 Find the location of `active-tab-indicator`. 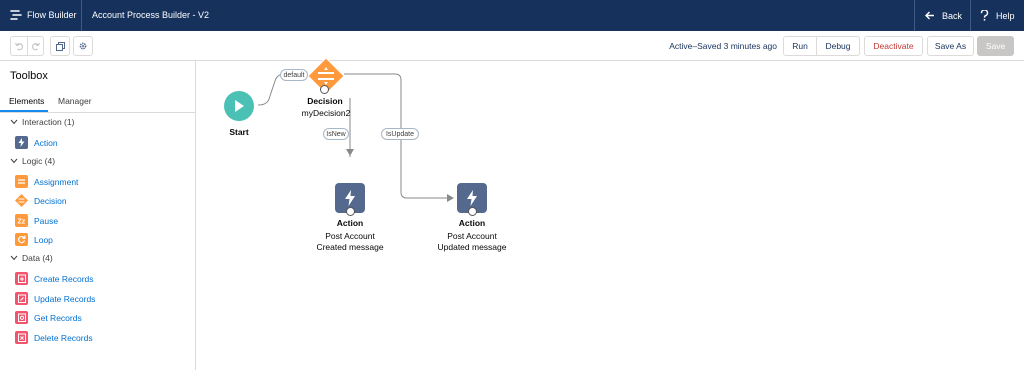

active-tab-indicator is located at coordinates (24, 111).